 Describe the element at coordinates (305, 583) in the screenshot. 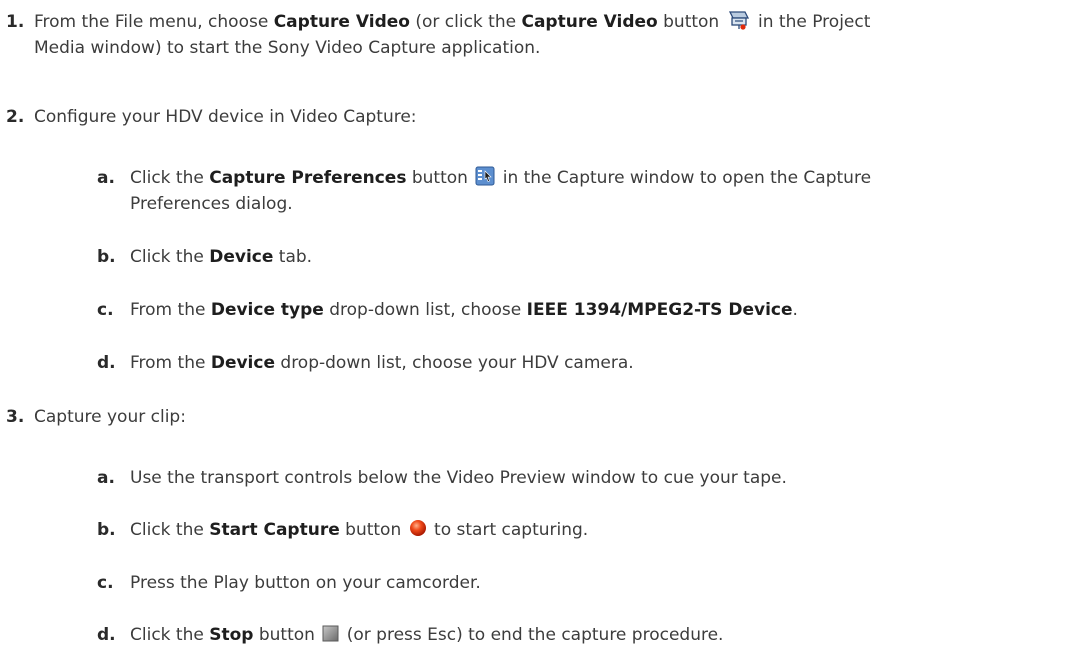

I see `substep-text: Press the Play button on your camcorder.` at that location.